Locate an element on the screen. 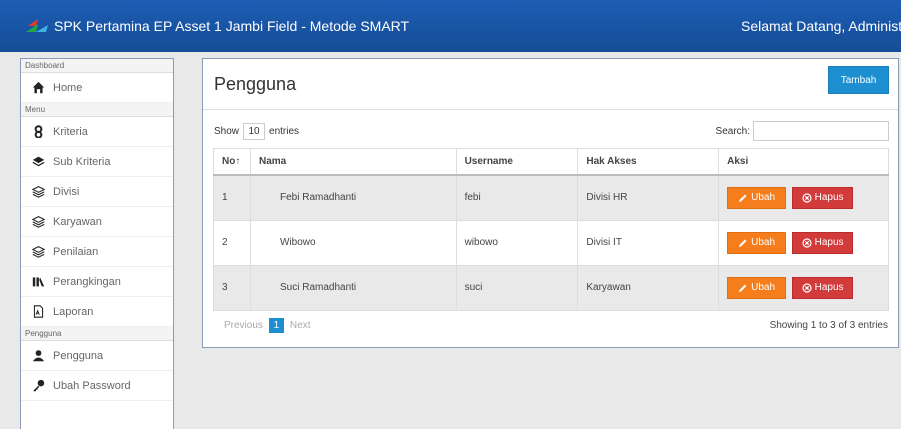 This screenshot has height=429, width=901. table-row: 2 Wibowo wibowo Divisi IT Ubah Hapus is located at coordinates (551, 242).